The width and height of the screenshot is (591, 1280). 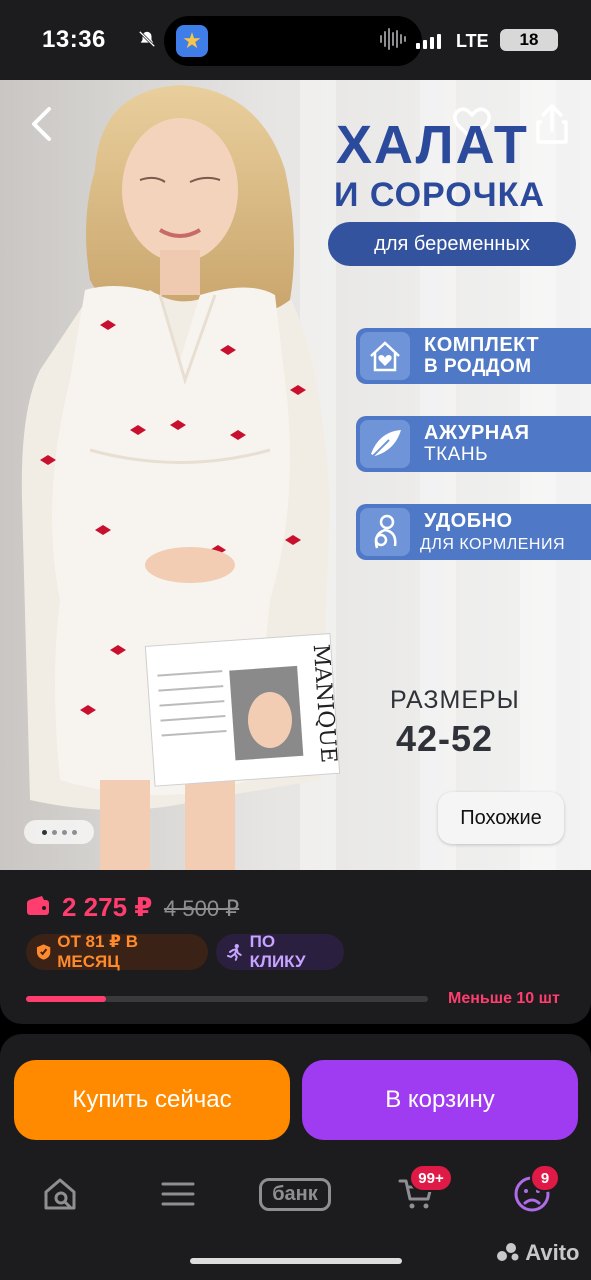 I want to click on shield-icon, so click(x=43, y=952).